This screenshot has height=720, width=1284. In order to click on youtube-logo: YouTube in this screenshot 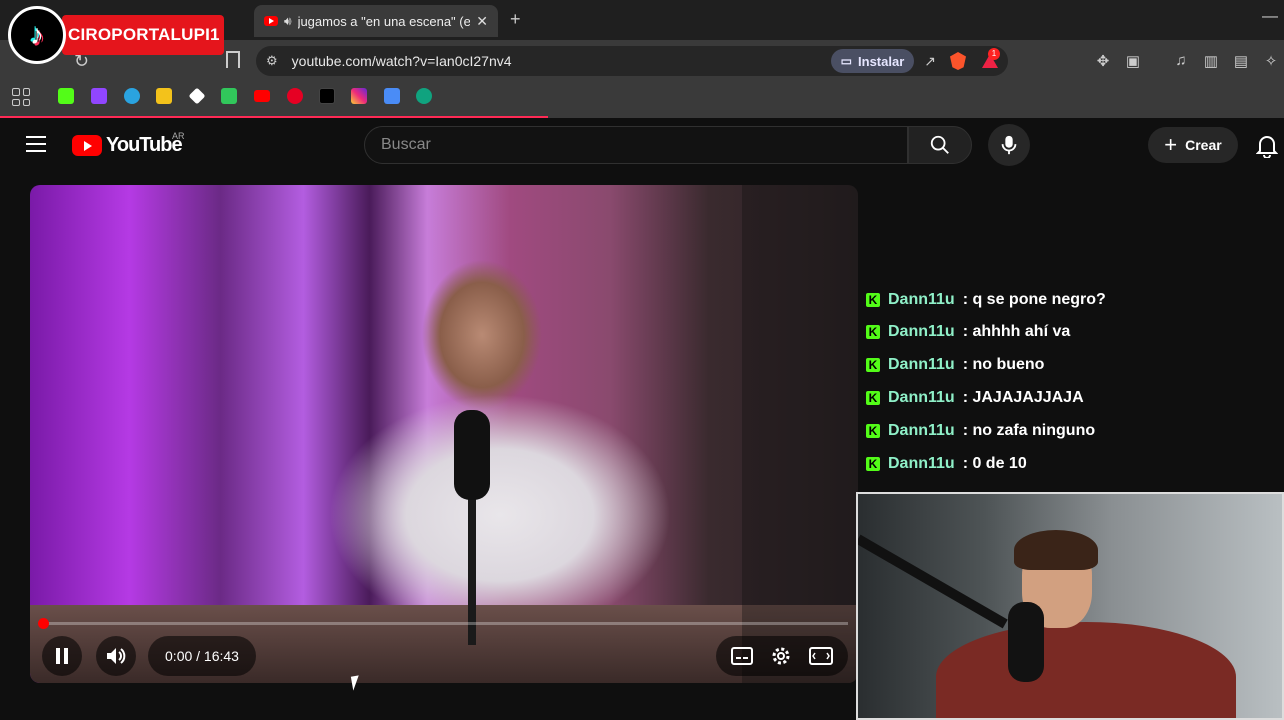, I will do `click(127, 145)`.